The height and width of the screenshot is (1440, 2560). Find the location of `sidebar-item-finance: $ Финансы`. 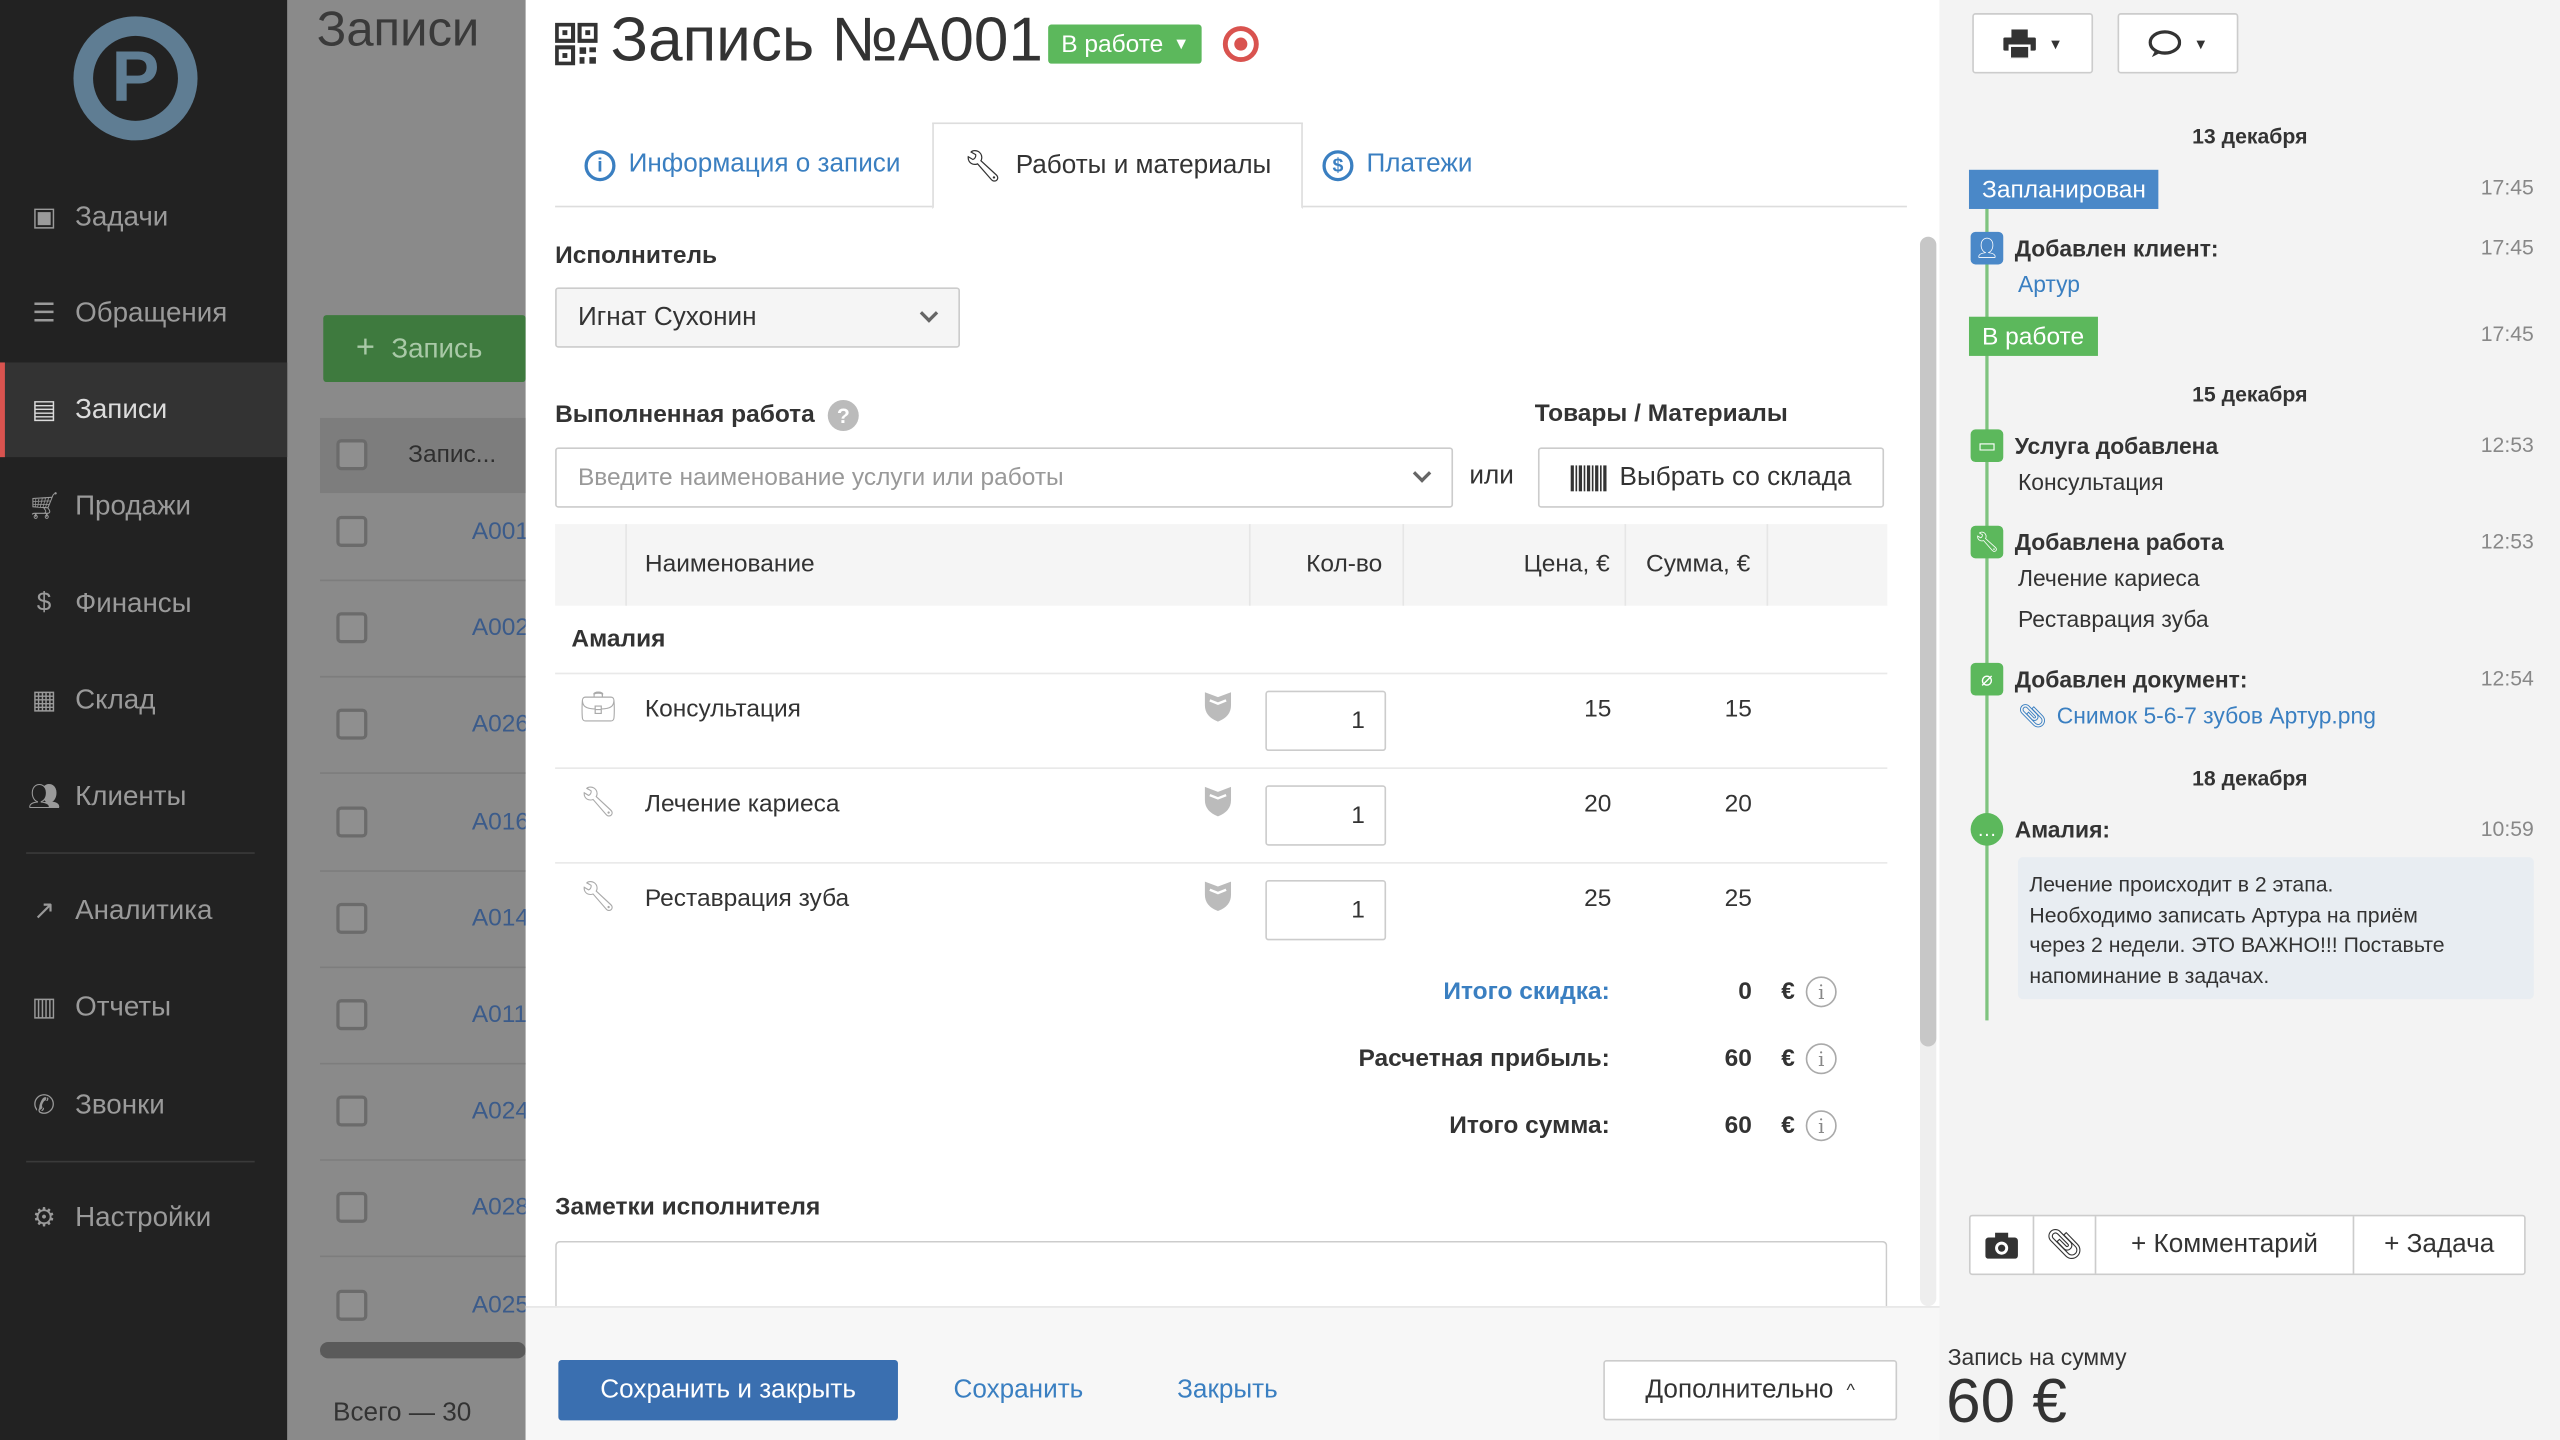

sidebar-item-finance: $ Финансы is located at coordinates (143, 604).